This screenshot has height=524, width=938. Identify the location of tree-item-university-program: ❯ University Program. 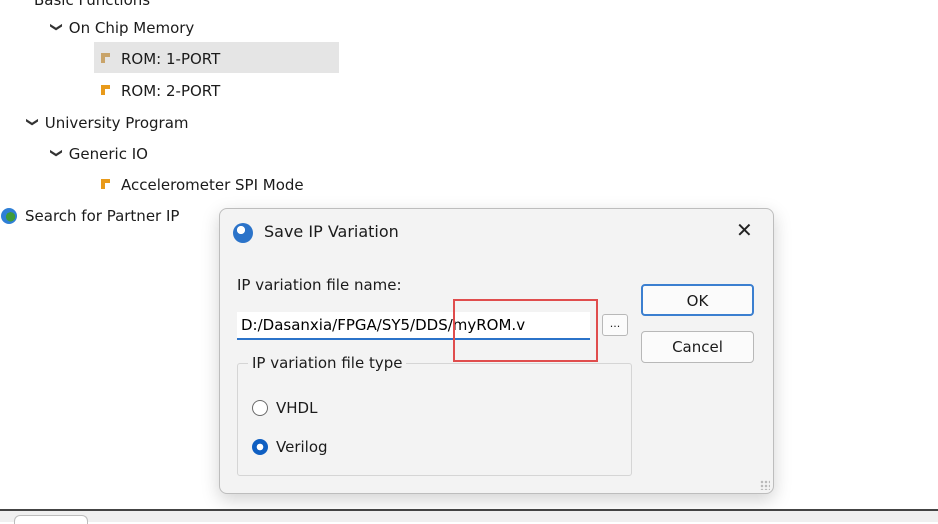
(107, 123).